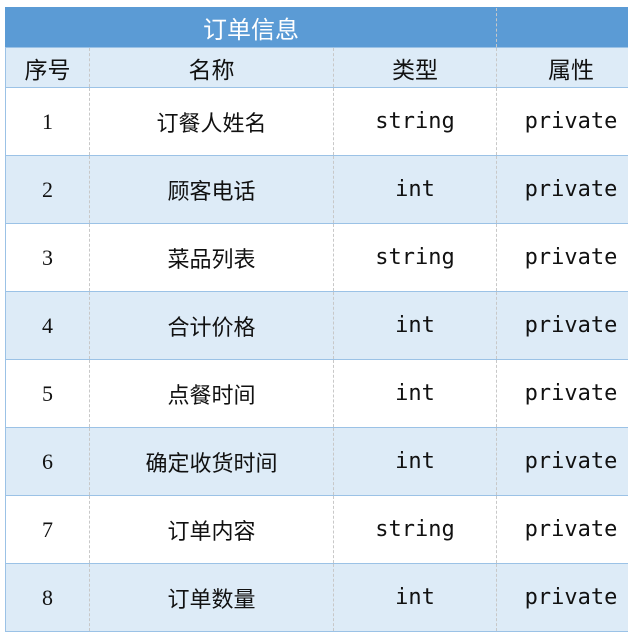 This screenshot has height=632, width=628. I want to click on cell-index: 4, so click(48, 326).